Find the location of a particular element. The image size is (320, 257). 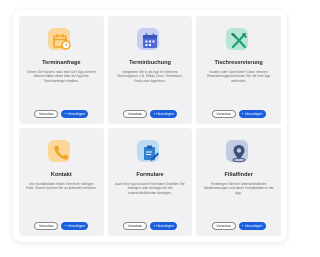

card-title: Formulare is located at coordinates (150, 175).